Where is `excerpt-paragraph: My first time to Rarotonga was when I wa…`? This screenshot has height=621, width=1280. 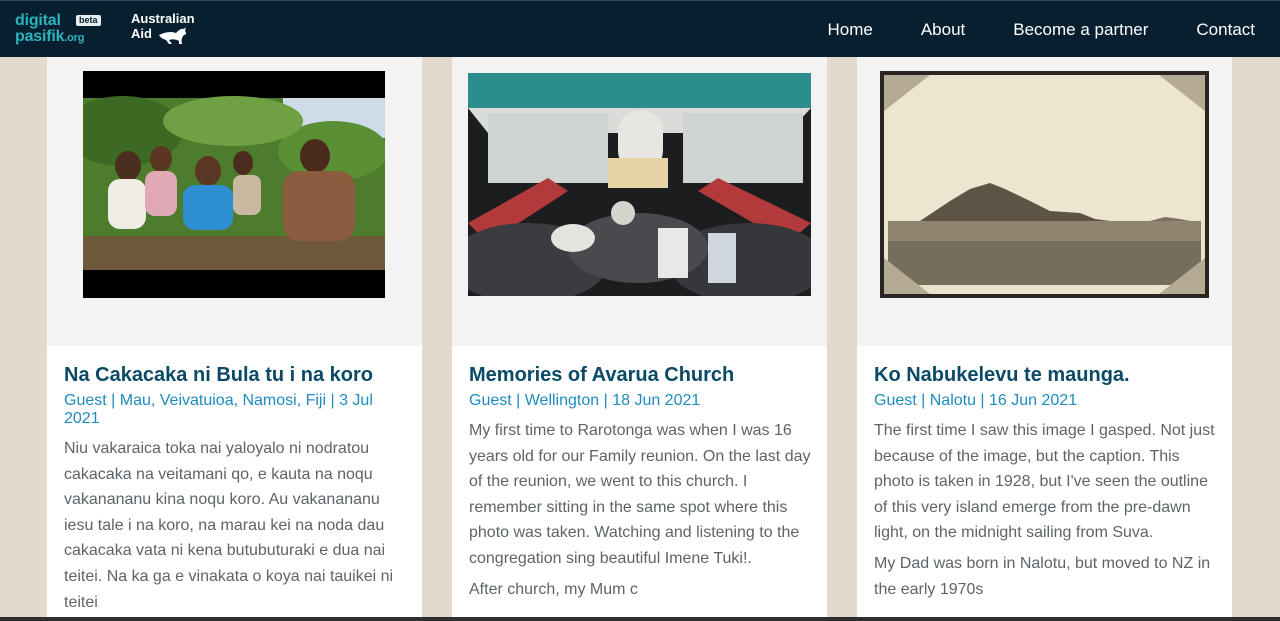 excerpt-paragraph: My first time to Rarotonga was when I wa… is located at coordinates (640, 494).